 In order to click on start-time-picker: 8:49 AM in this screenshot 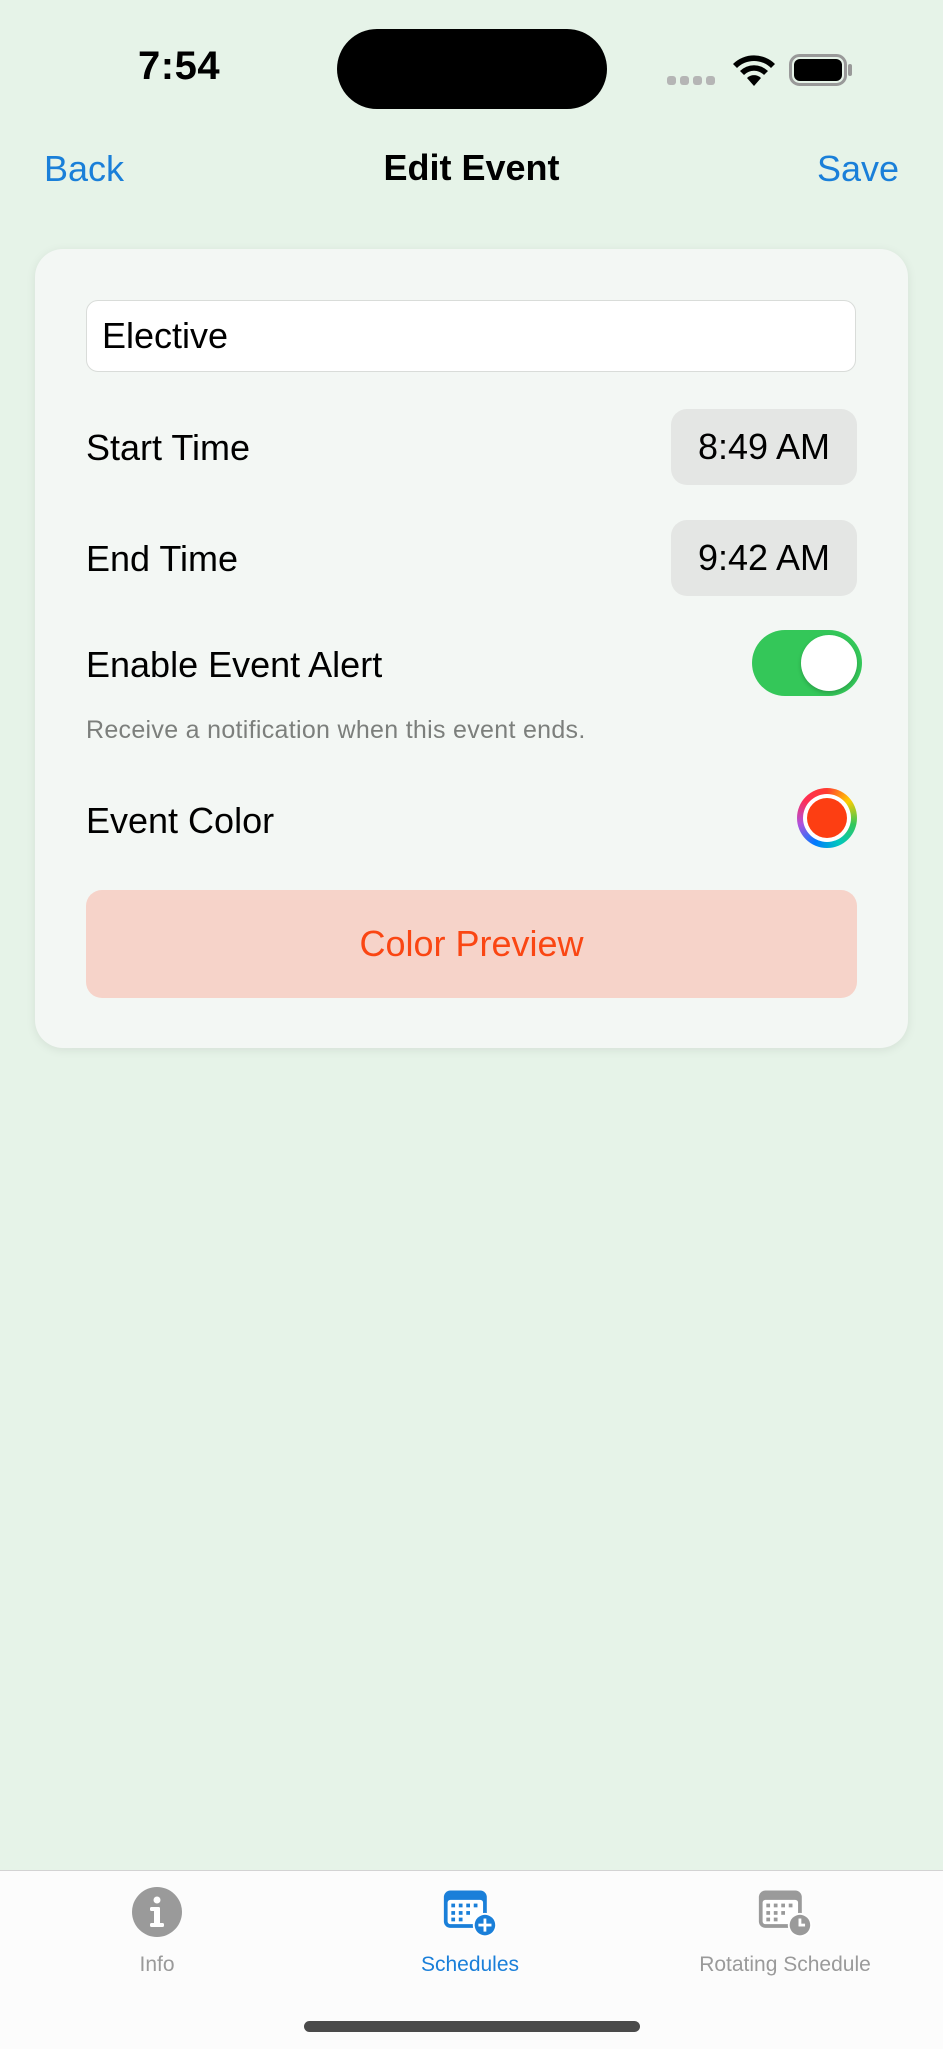, I will do `click(764, 447)`.